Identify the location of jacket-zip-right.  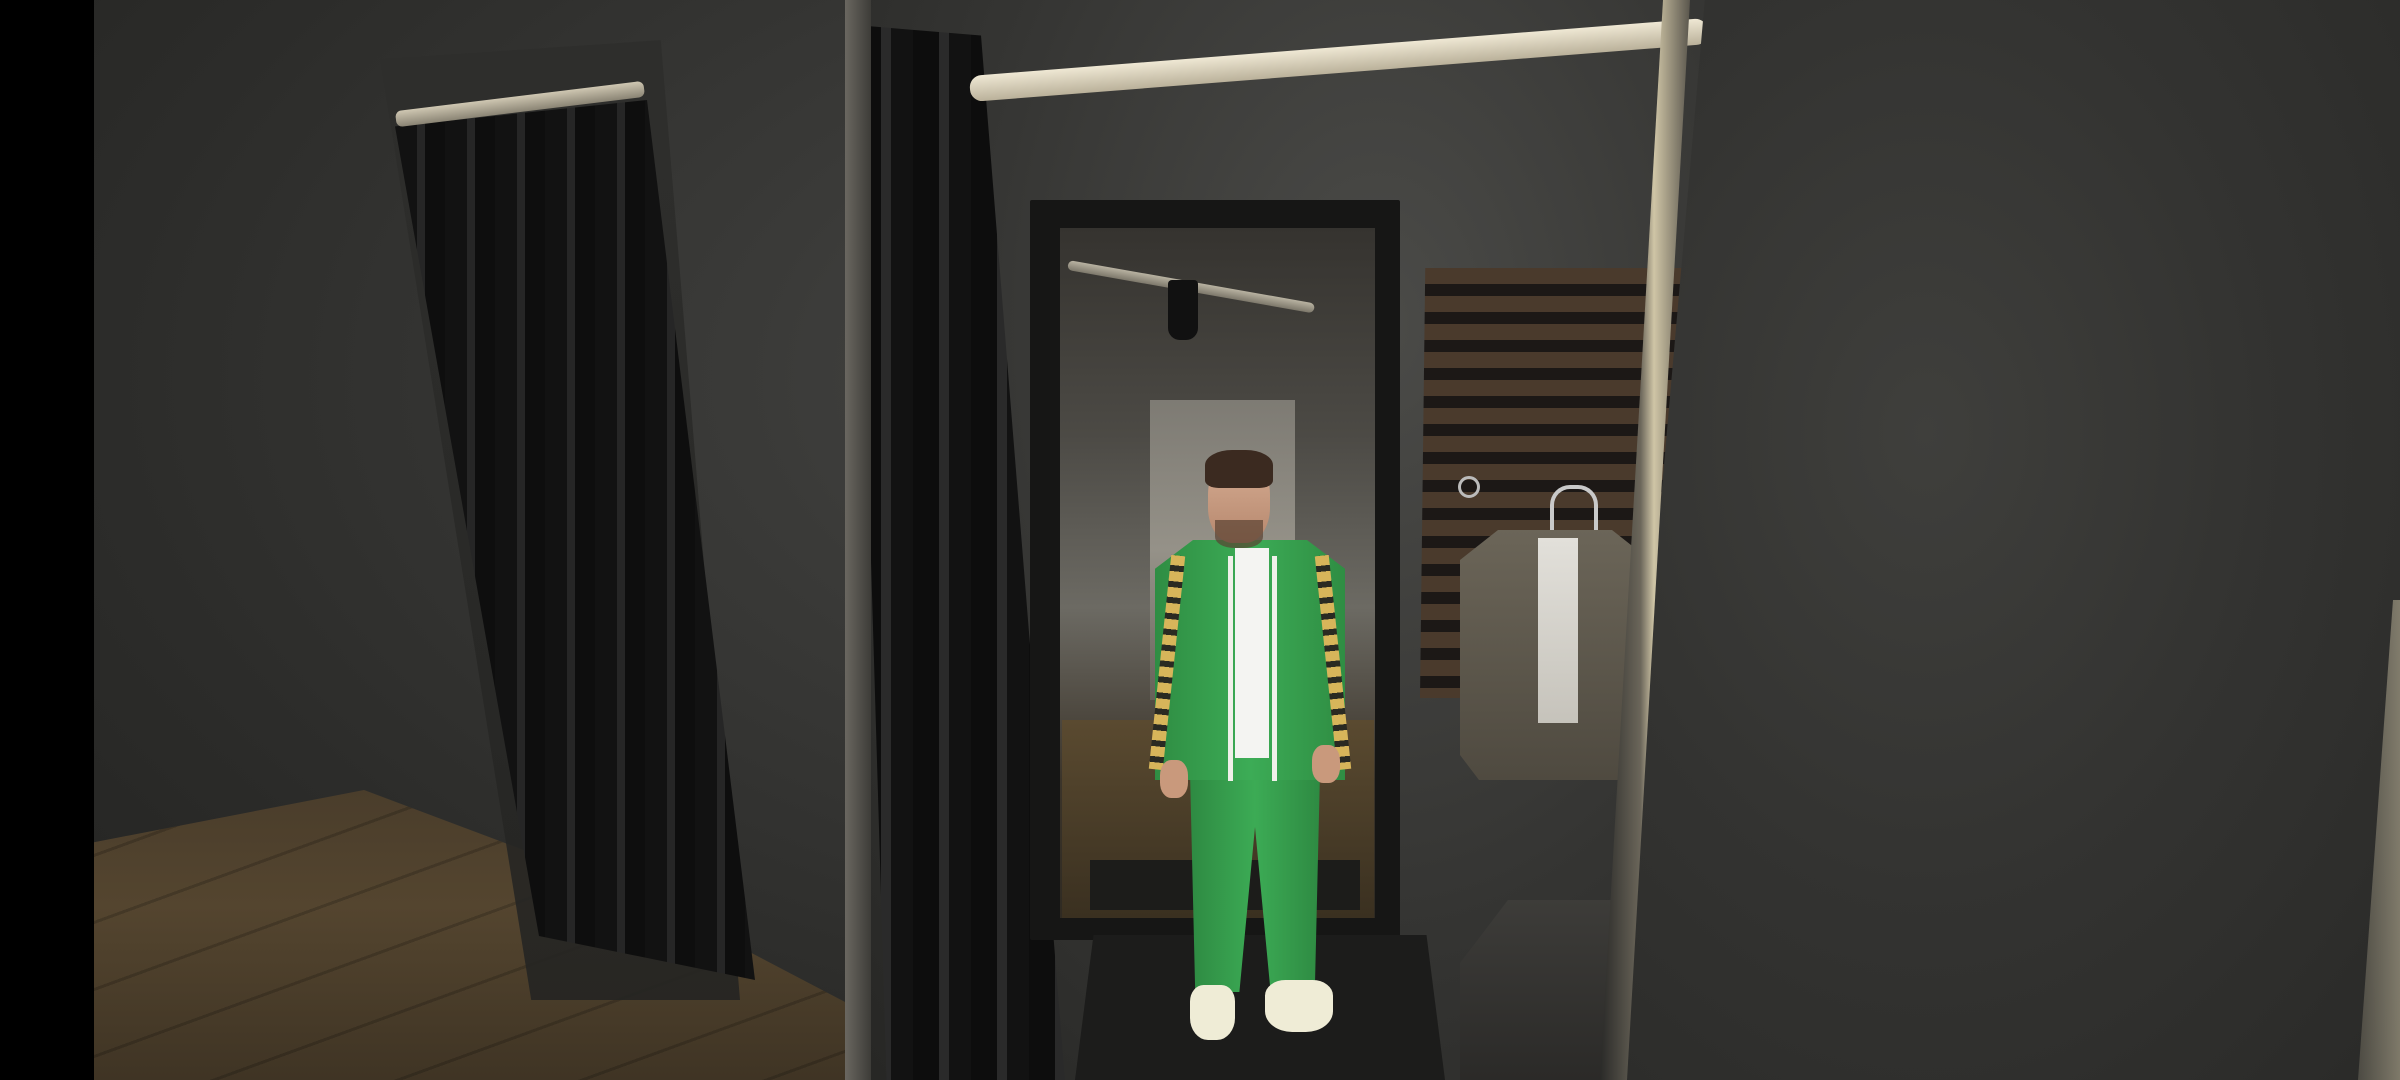
(1274, 668).